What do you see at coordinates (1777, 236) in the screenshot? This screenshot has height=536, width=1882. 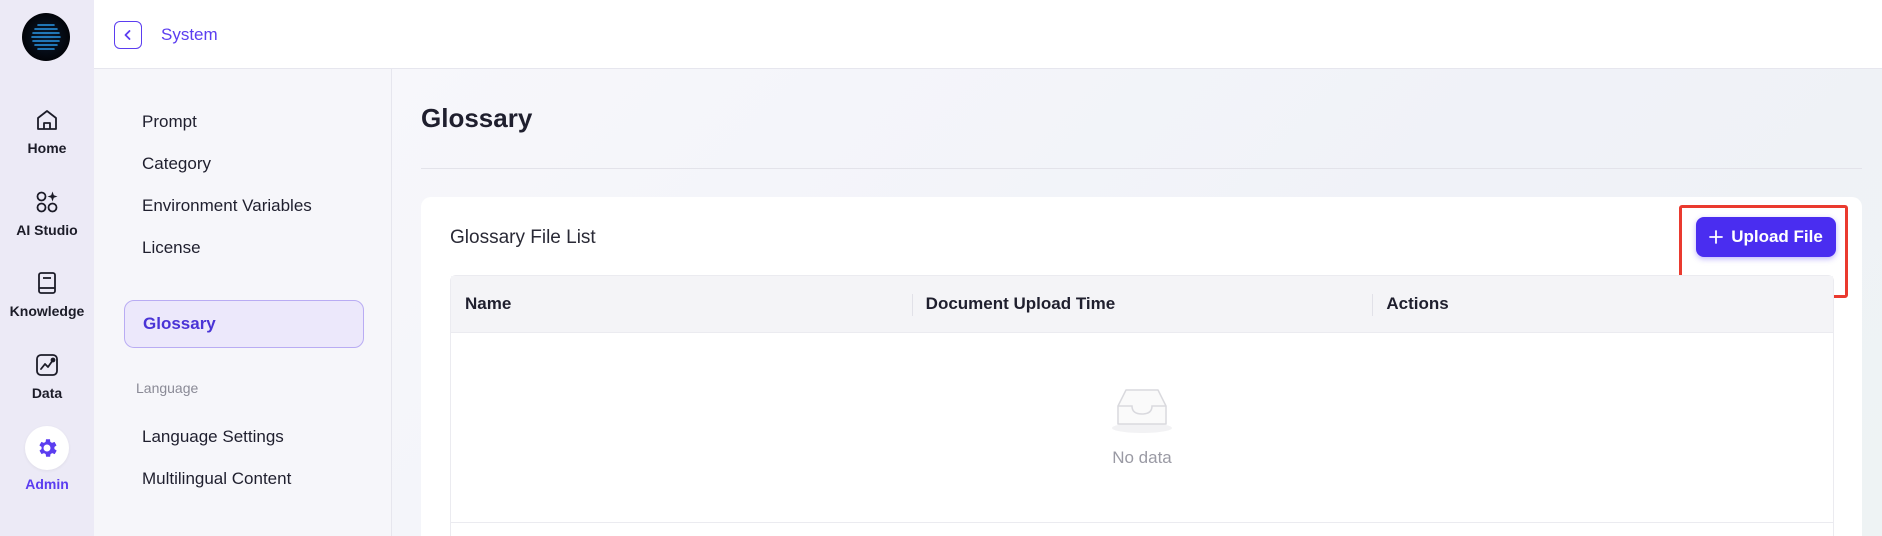 I see `upload-file-label: Upload File` at bounding box center [1777, 236].